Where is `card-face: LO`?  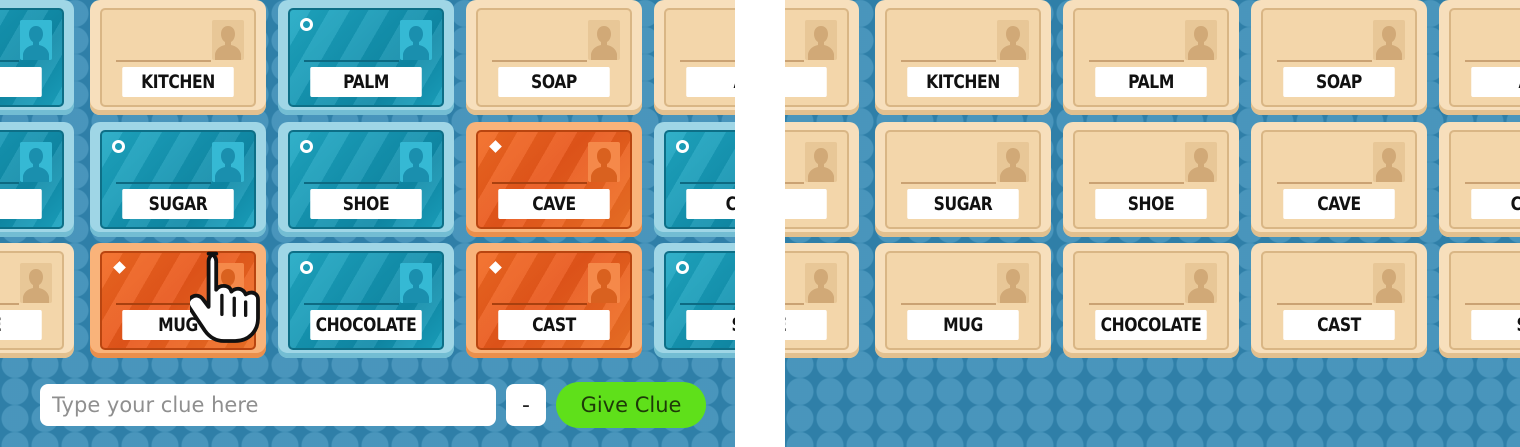
card-face: LO is located at coordinates (817, 179).